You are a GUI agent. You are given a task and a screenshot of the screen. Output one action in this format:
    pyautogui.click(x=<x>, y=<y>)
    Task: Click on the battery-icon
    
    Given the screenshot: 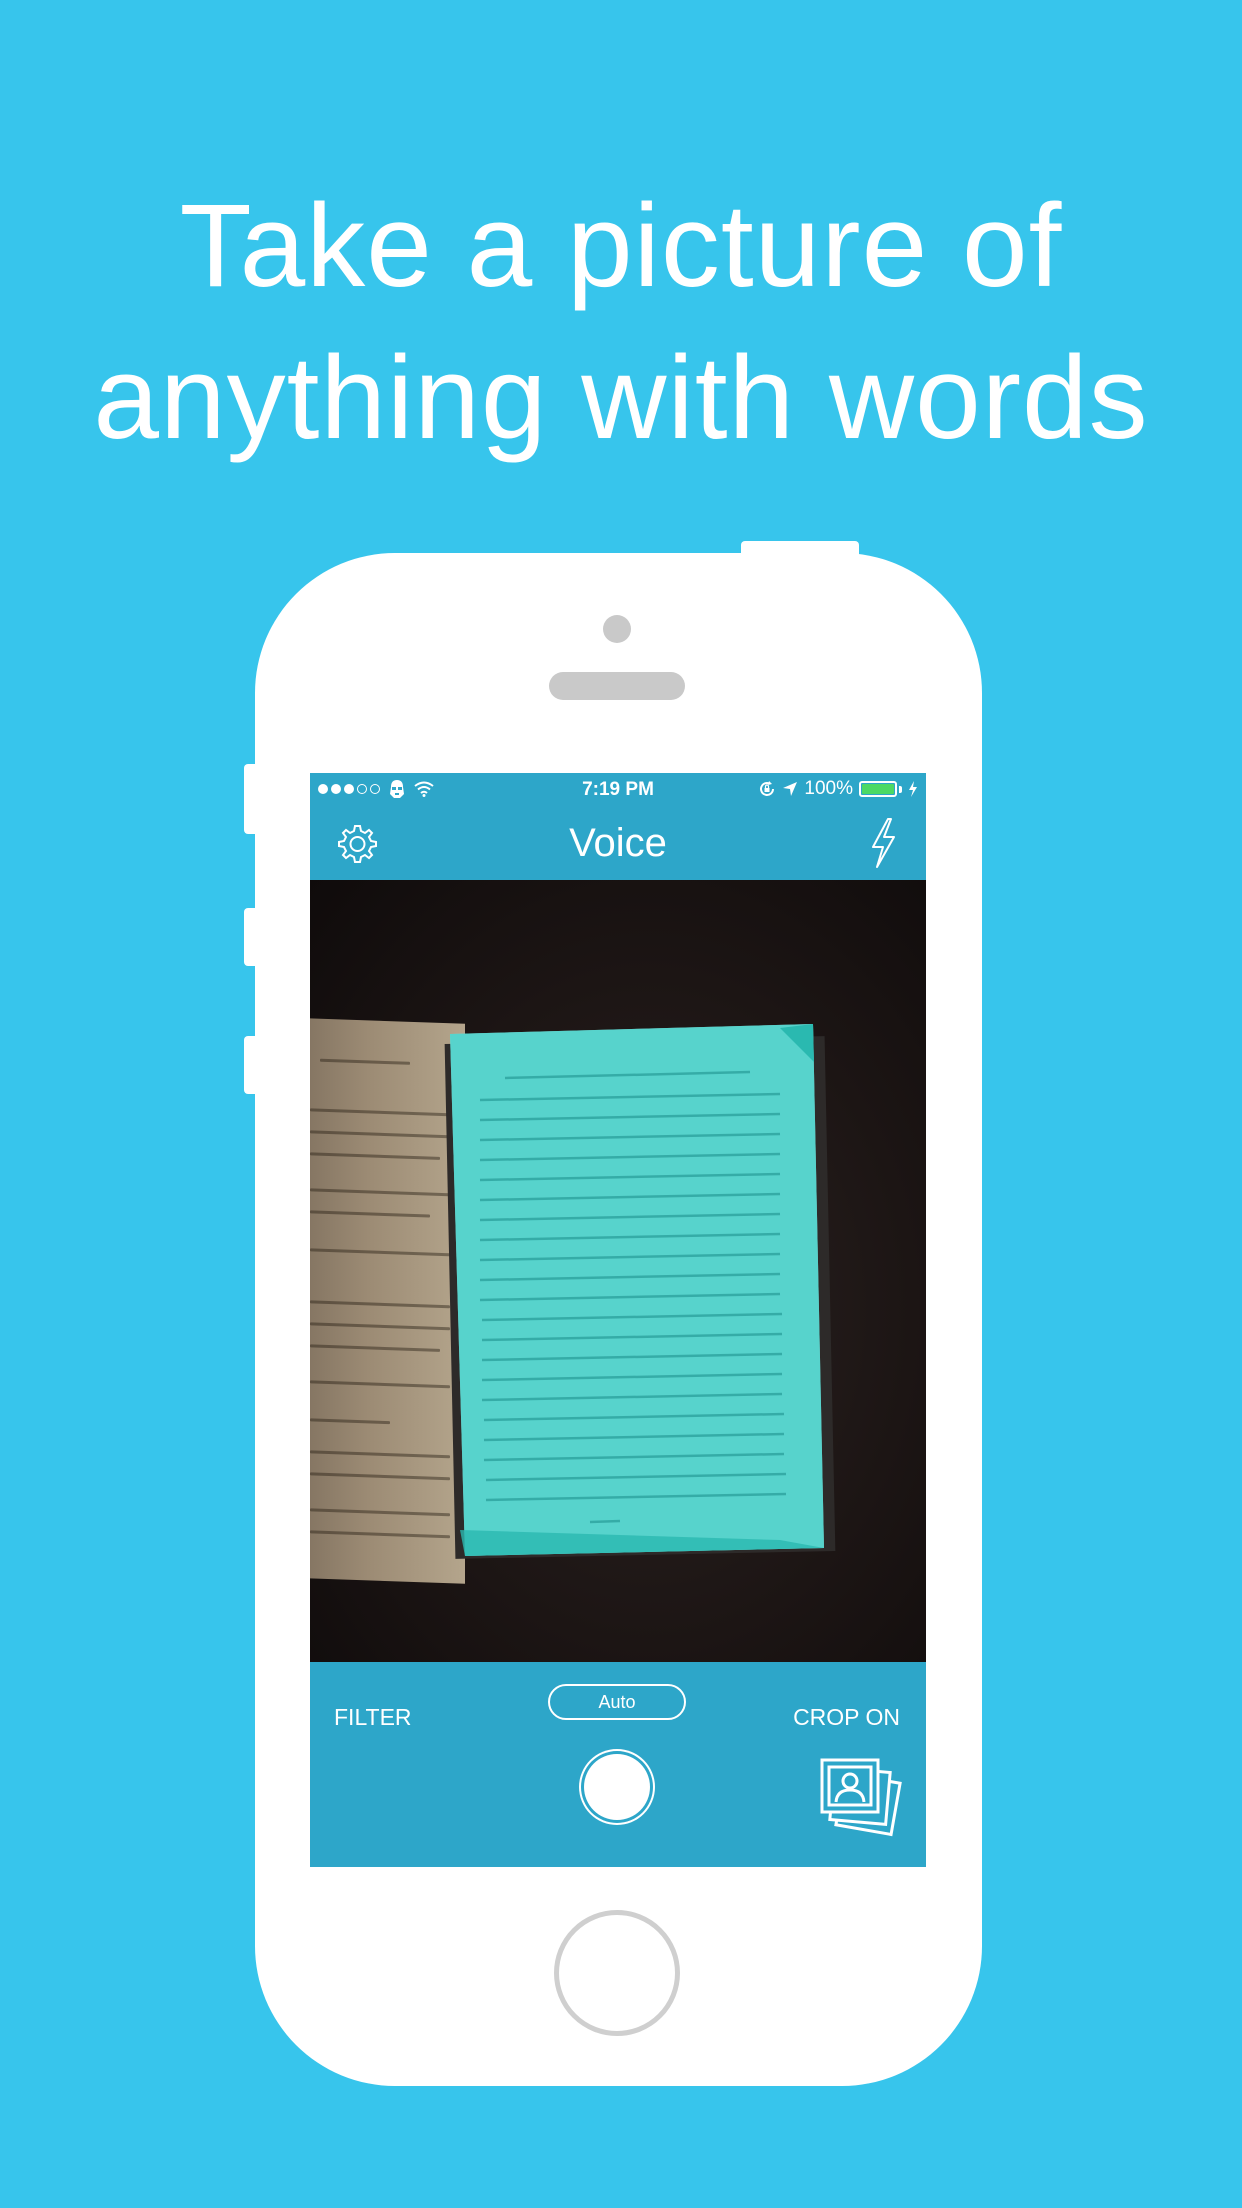 What is the action you would take?
    pyautogui.click(x=878, y=789)
    